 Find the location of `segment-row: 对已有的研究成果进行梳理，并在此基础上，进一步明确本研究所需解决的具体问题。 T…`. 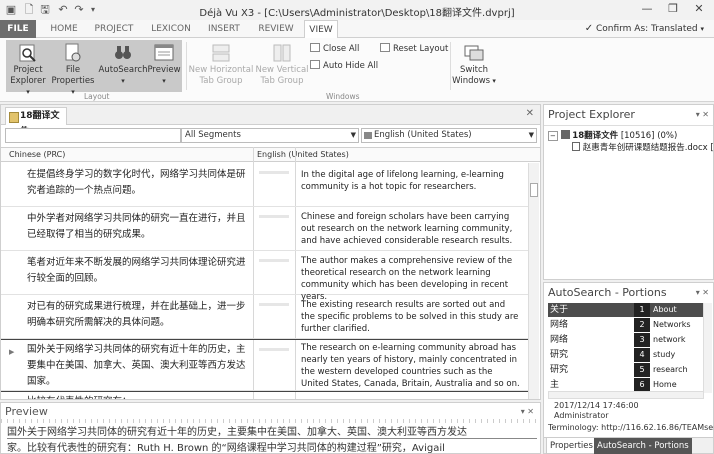

segment-row: 对已有的研究成果进行梳理，并在此基础上，进一步明确本研究所需解决的具体问题。 T… is located at coordinates (264, 317).